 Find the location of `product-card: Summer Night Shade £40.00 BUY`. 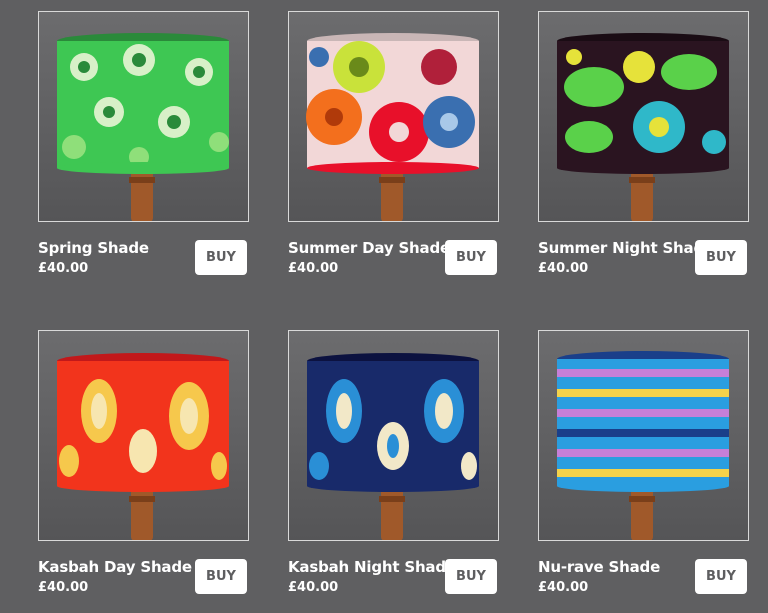

product-card: Summer Night Shade £40.00 BUY is located at coordinates (643, 143).